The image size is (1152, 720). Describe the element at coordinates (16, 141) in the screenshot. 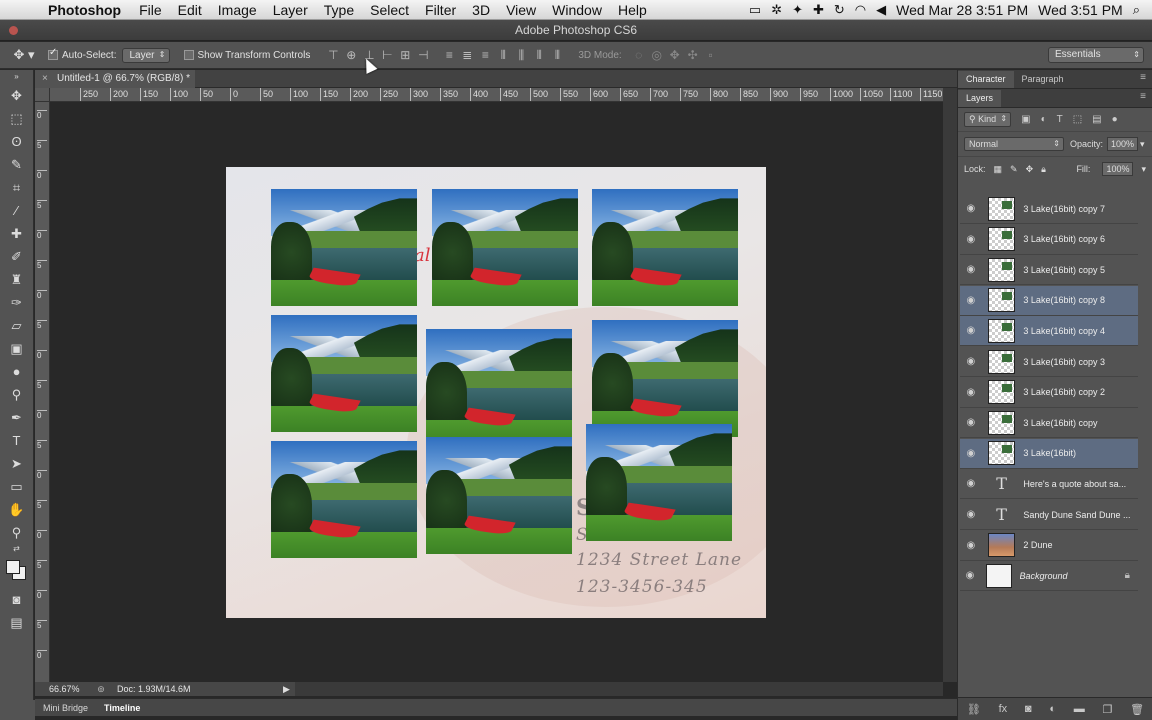

I see `lasso-tool-icon: ʘ` at that location.